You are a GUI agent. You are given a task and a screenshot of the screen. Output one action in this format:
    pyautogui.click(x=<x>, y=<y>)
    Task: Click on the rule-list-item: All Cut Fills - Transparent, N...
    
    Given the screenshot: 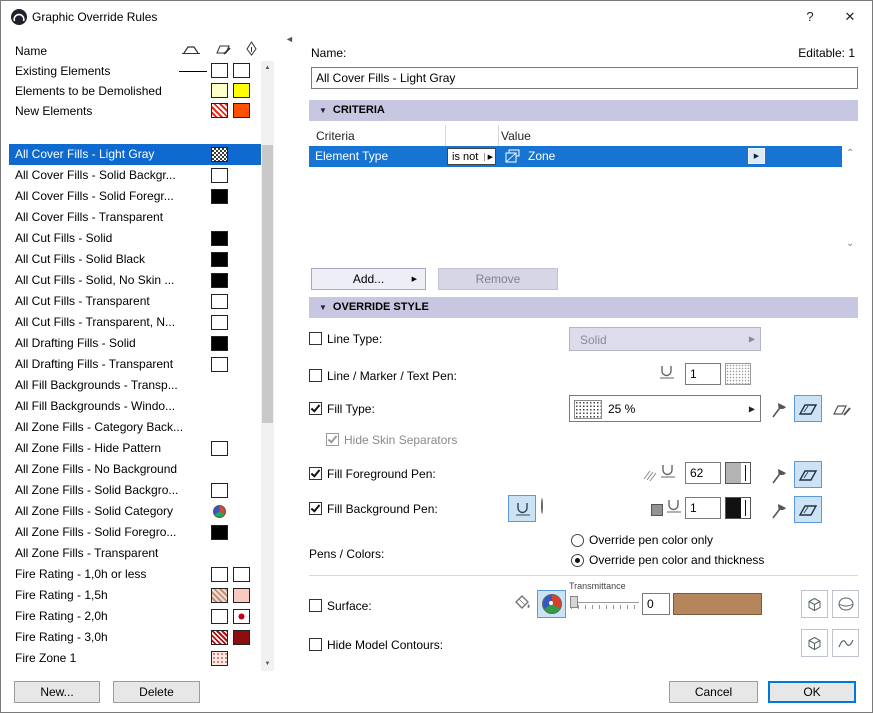 What is the action you would take?
    pyautogui.click(x=135, y=322)
    